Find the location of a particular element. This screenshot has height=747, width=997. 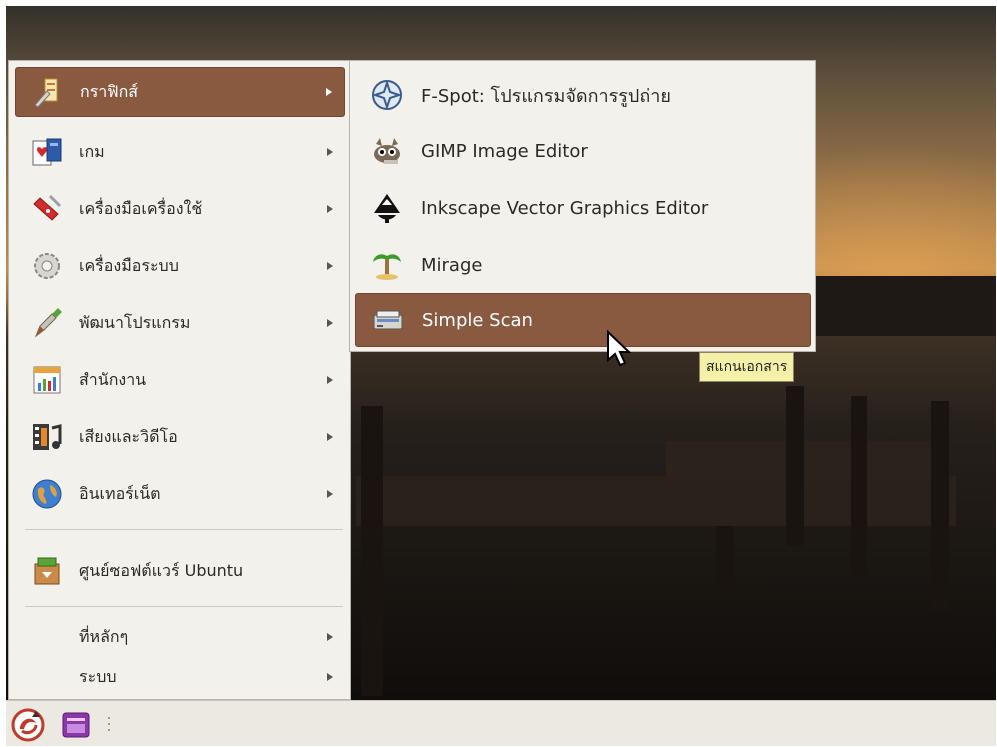

menu-item-label: สำนักงาน is located at coordinates (113, 379).